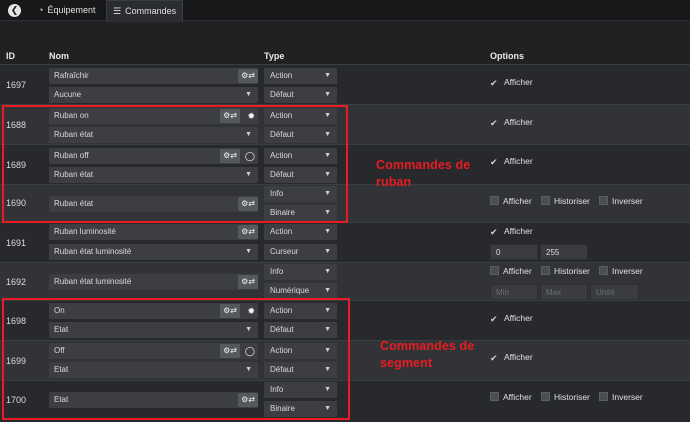 This screenshot has width=690, height=422. What do you see at coordinates (284, 251) in the screenshot?
I see `subtype-text: Curseur` at bounding box center [284, 251].